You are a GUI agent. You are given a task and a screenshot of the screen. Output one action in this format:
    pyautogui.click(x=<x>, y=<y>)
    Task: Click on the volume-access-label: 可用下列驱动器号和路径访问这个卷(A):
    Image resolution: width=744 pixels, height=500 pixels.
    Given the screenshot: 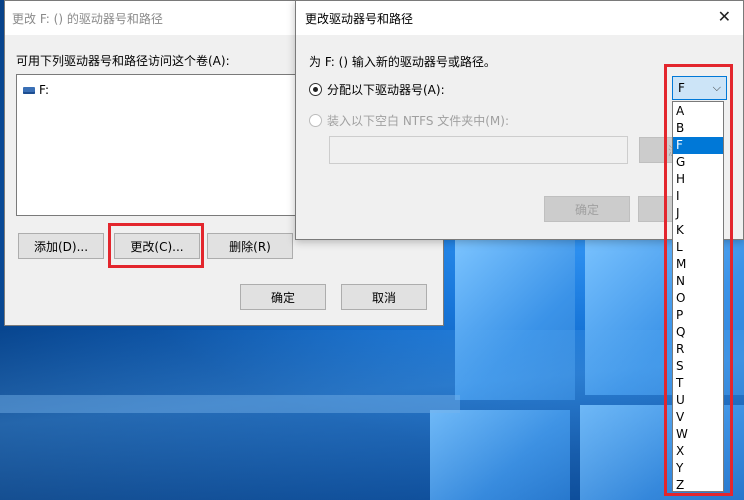 What is the action you would take?
    pyautogui.click(x=123, y=61)
    